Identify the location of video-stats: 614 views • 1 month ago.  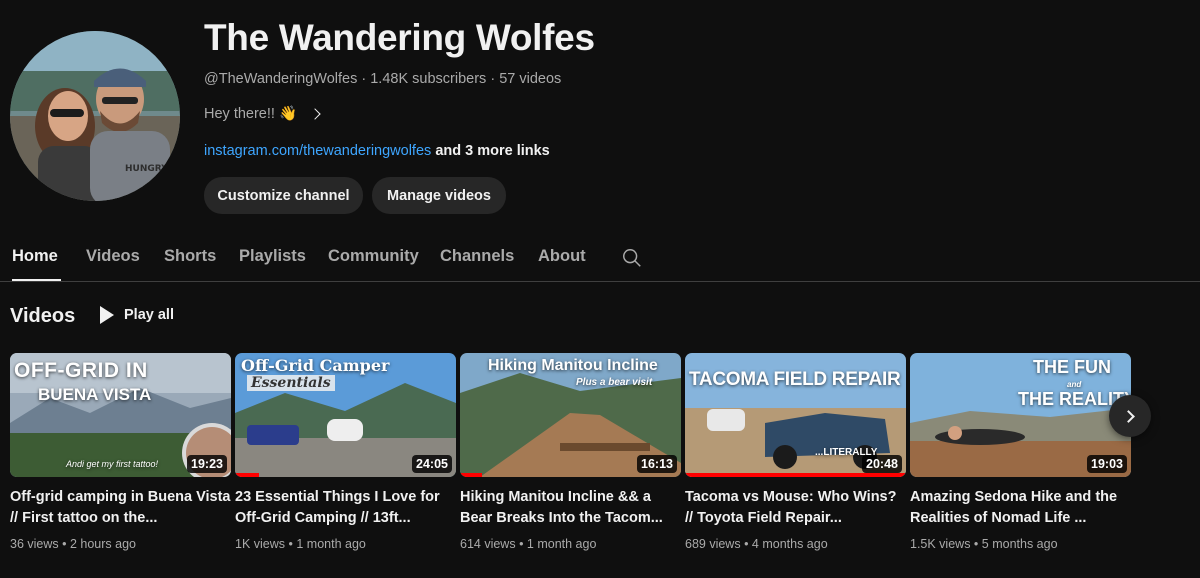
(528, 544).